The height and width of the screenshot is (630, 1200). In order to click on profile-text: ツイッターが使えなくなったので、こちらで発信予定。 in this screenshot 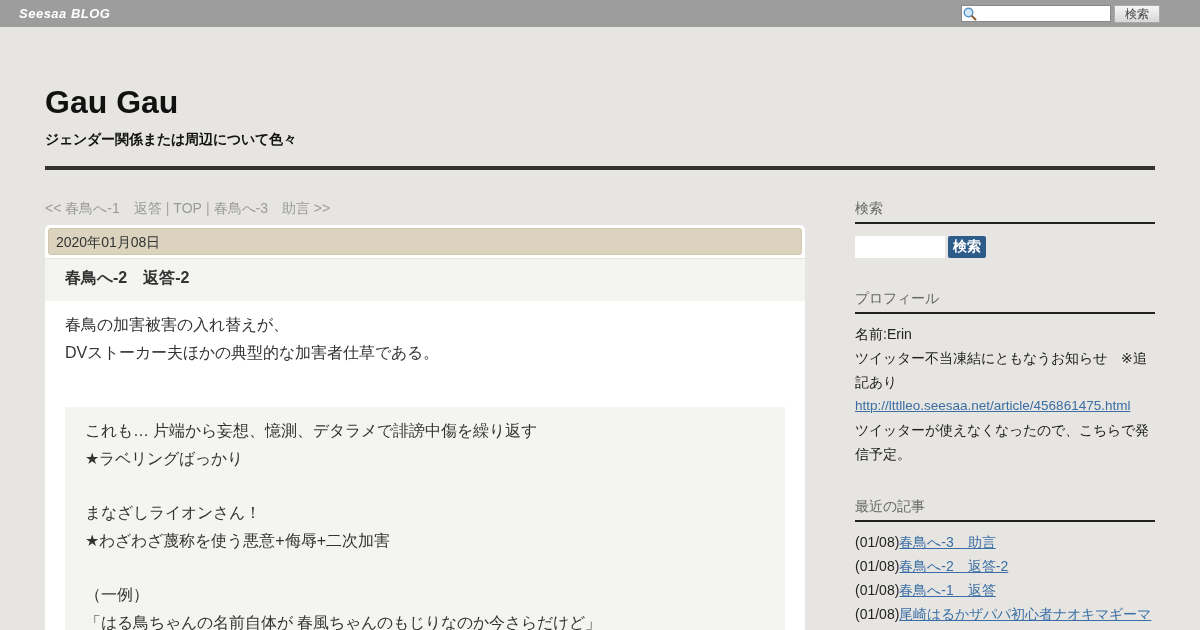, I will do `click(1002, 442)`.